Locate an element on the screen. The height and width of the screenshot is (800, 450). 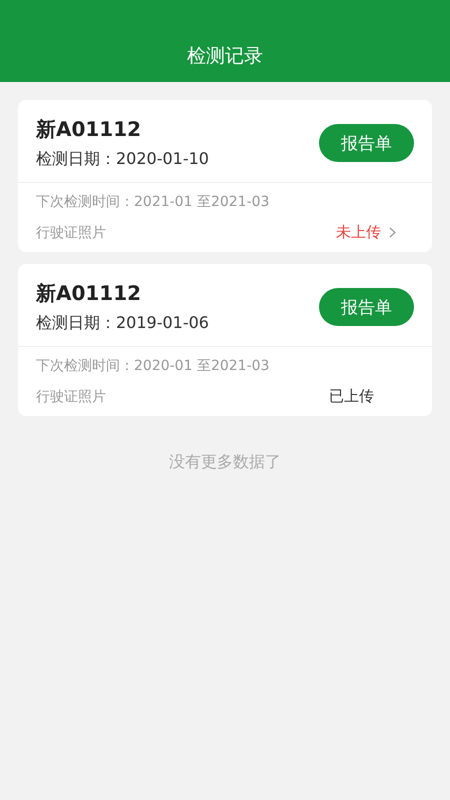
next-check-time: 下次检测时间：2021-01 至2021-03 is located at coordinates (153, 202).